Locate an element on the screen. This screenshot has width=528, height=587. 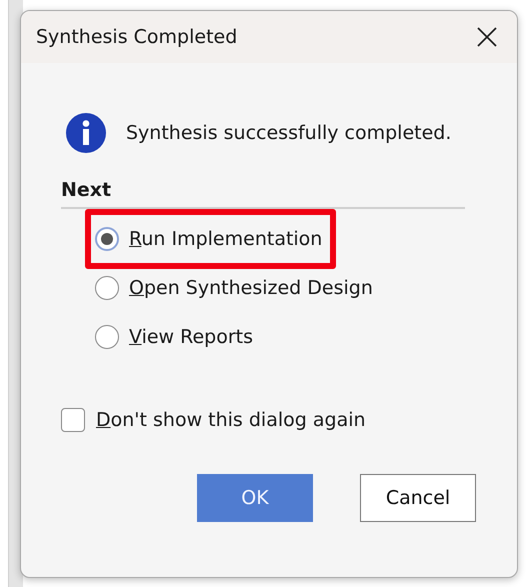
section-heading: Next is located at coordinates (263, 194).